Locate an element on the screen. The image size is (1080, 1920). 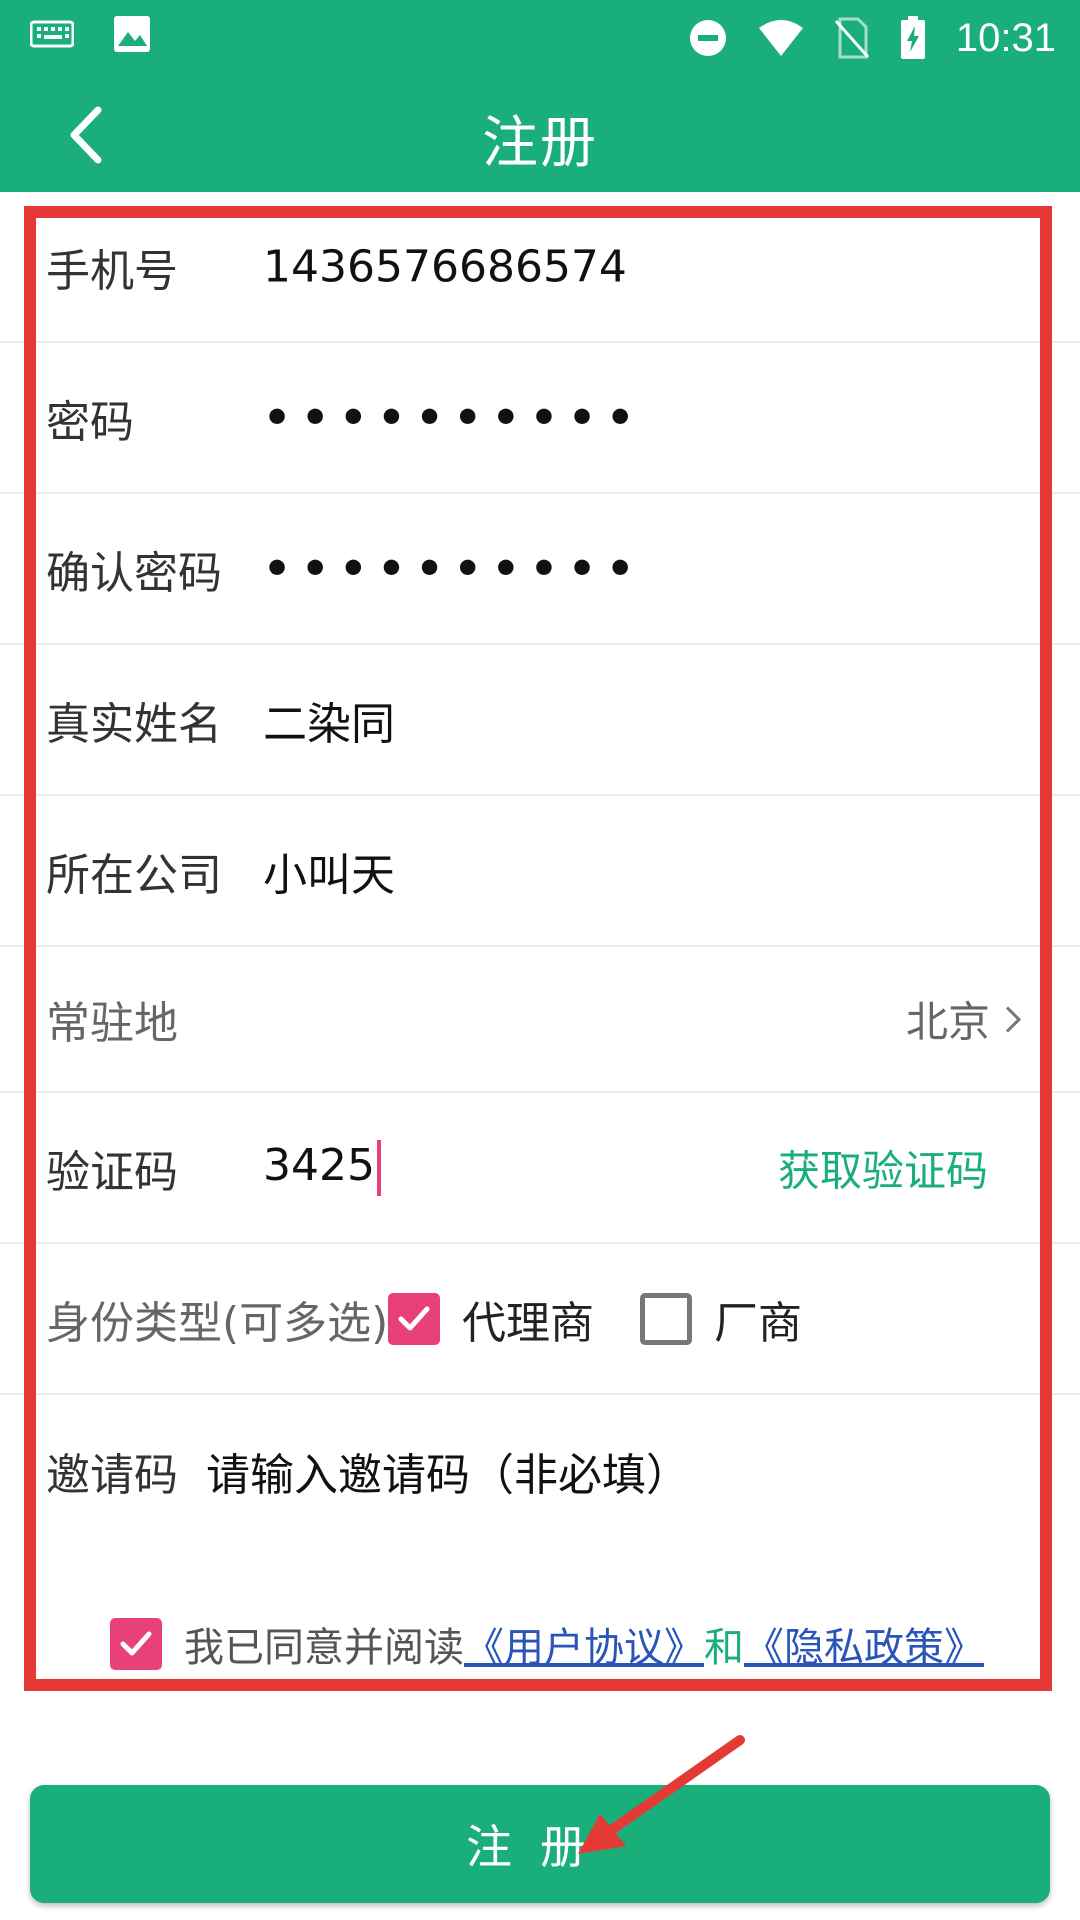
real-name-input: 二染同 is located at coordinates (329, 720).